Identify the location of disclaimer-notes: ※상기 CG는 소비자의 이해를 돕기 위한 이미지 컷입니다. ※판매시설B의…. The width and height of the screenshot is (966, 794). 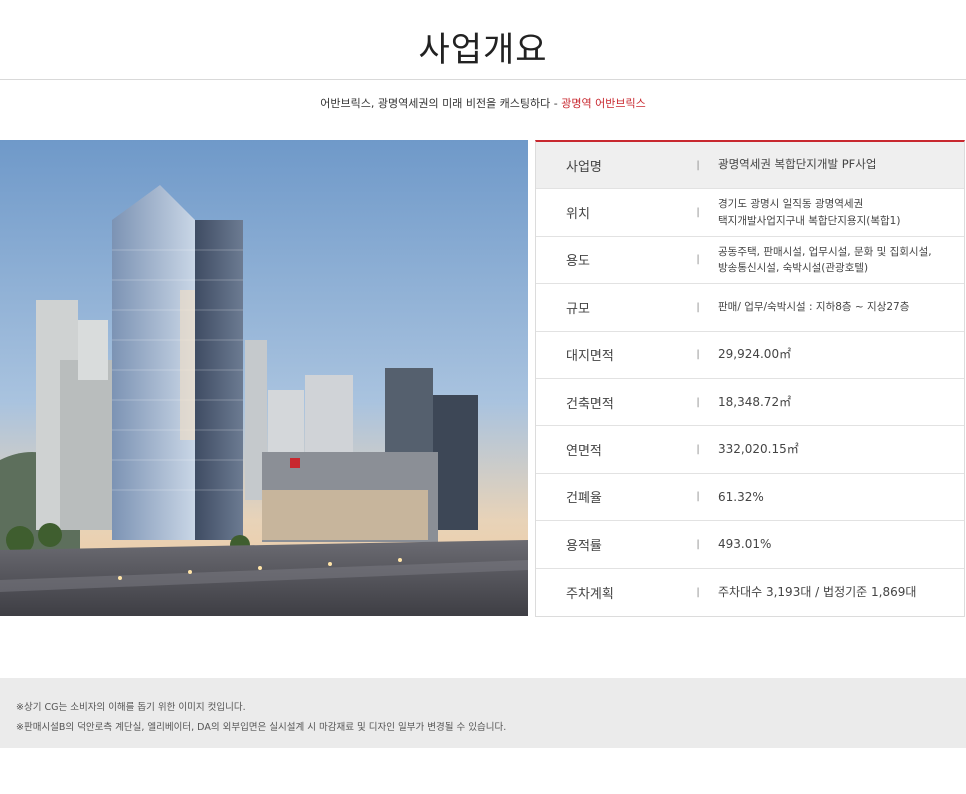
(483, 713).